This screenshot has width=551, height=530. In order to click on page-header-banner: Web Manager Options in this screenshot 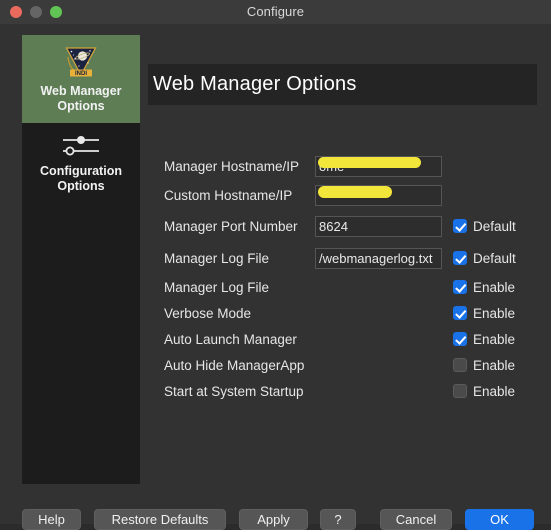, I will do `click(342, 84)`.